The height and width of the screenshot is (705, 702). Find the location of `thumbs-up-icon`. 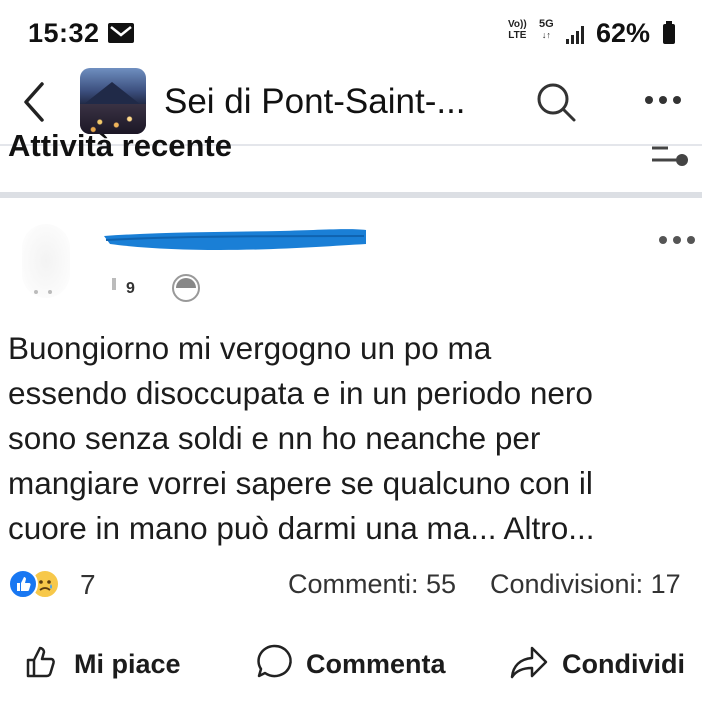

thumbs-up-icon is located at coordinates (42, 664).